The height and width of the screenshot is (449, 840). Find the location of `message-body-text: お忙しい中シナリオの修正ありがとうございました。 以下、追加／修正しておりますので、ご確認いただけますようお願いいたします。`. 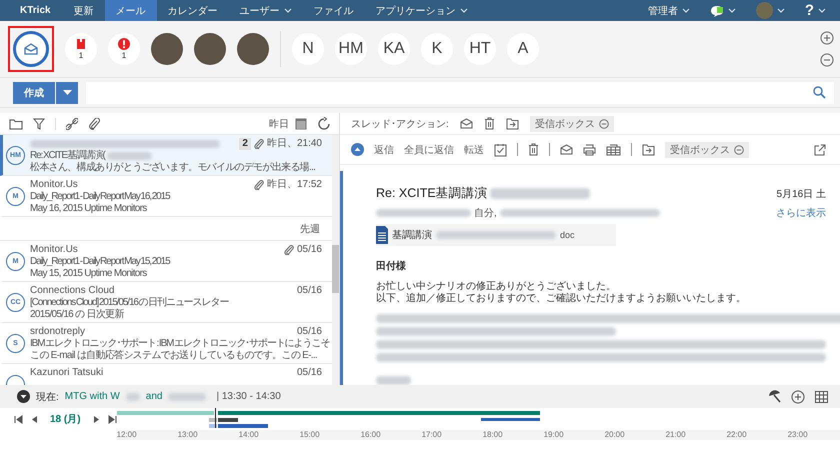

message-body-text: お忙しい中シナリオの修正ありがとうございました。 以下、追加／修正しておりますので、ご確認いただけますようお願いいたします。 is located at coordinates (561, 293).